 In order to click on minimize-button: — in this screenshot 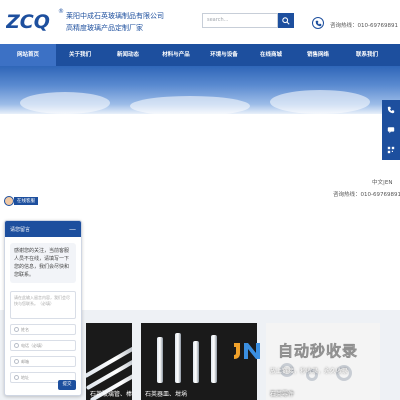, I will do `click(72, 229)`.